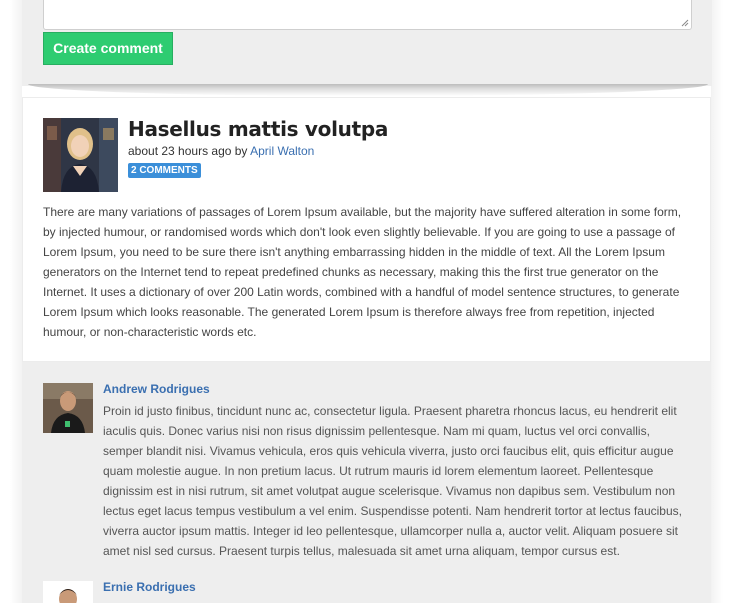 This screenshot has width=753, height=603. Describe the element at coordinates (258, 129) in the screenshot. I see `post-title: Hasellus mattis volutpa` at that location.